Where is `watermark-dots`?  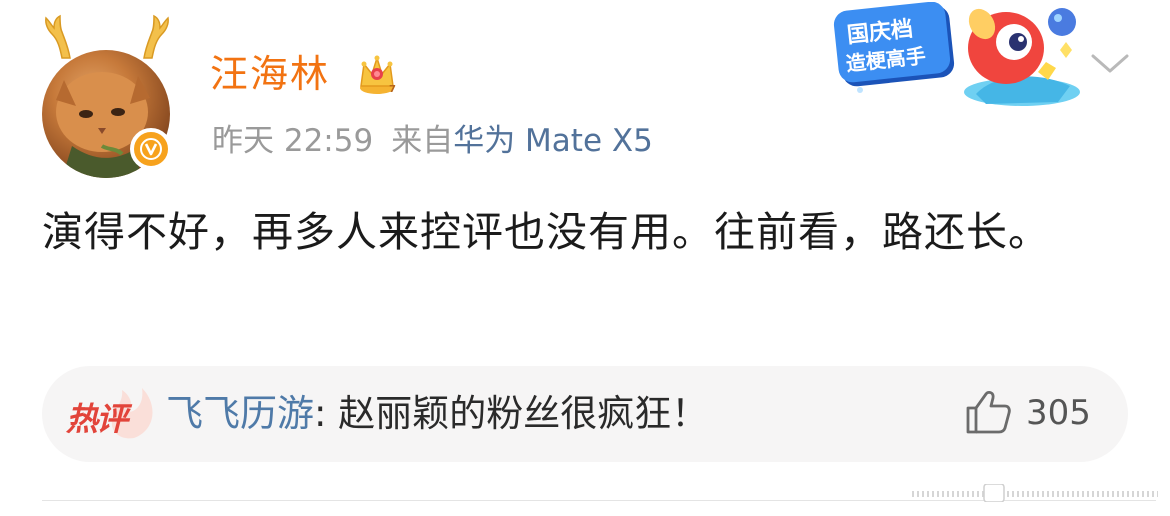 watermark-dots is located at coordinates (1035, 493).